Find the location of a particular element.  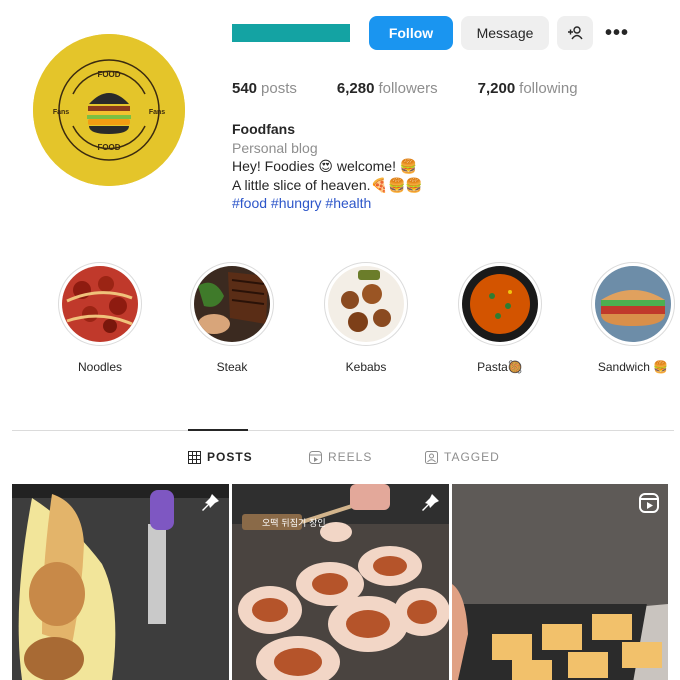

post-image-pancake is located at coordinates (120, 582).